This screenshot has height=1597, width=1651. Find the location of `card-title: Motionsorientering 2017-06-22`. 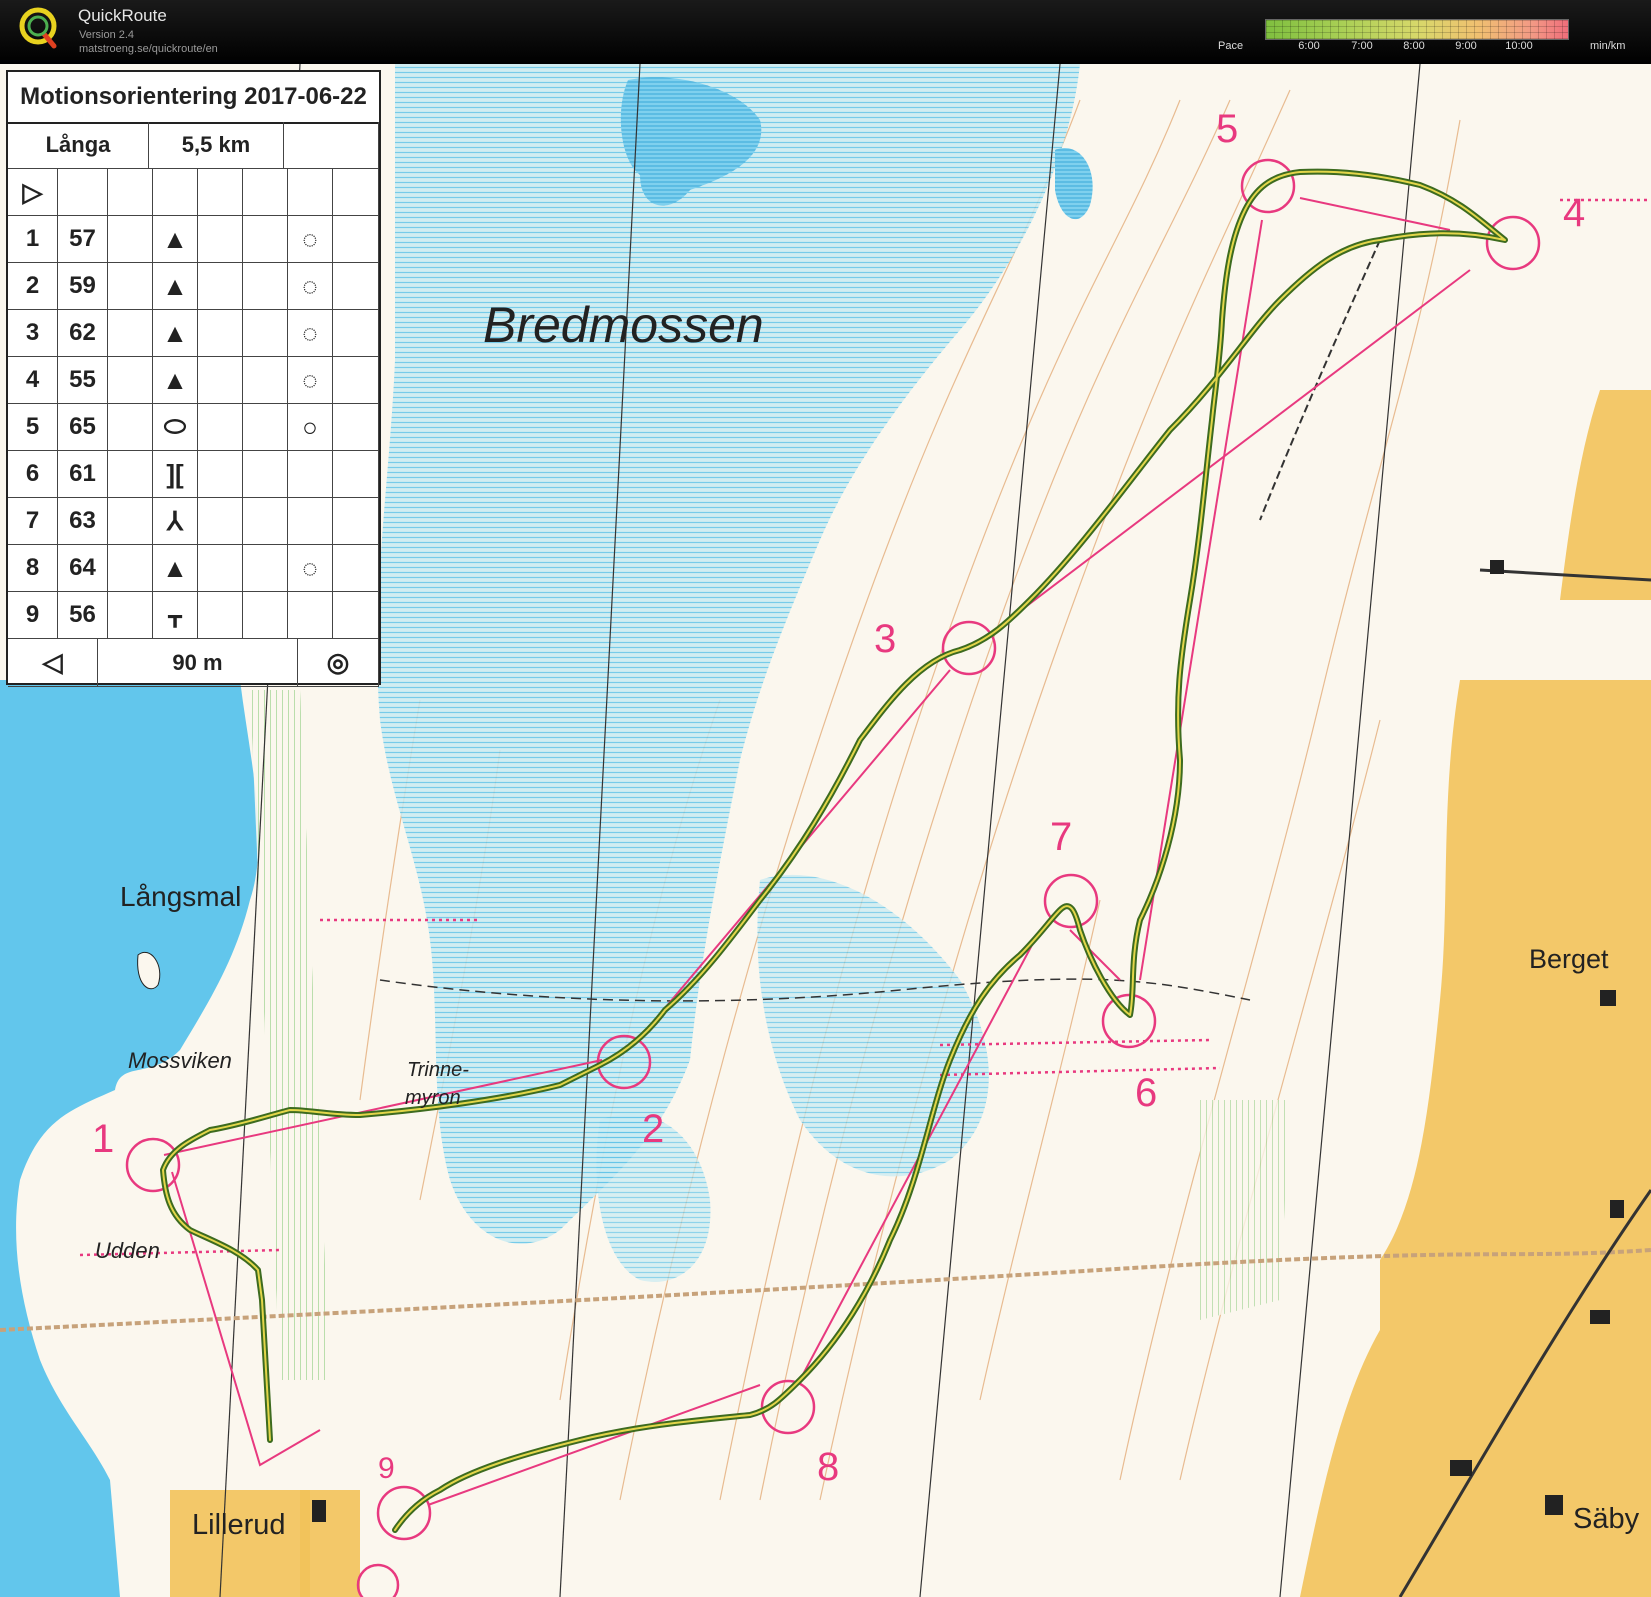

card-title: Motionsorientering 2017-06-22 is located at coordinates (193, 98).